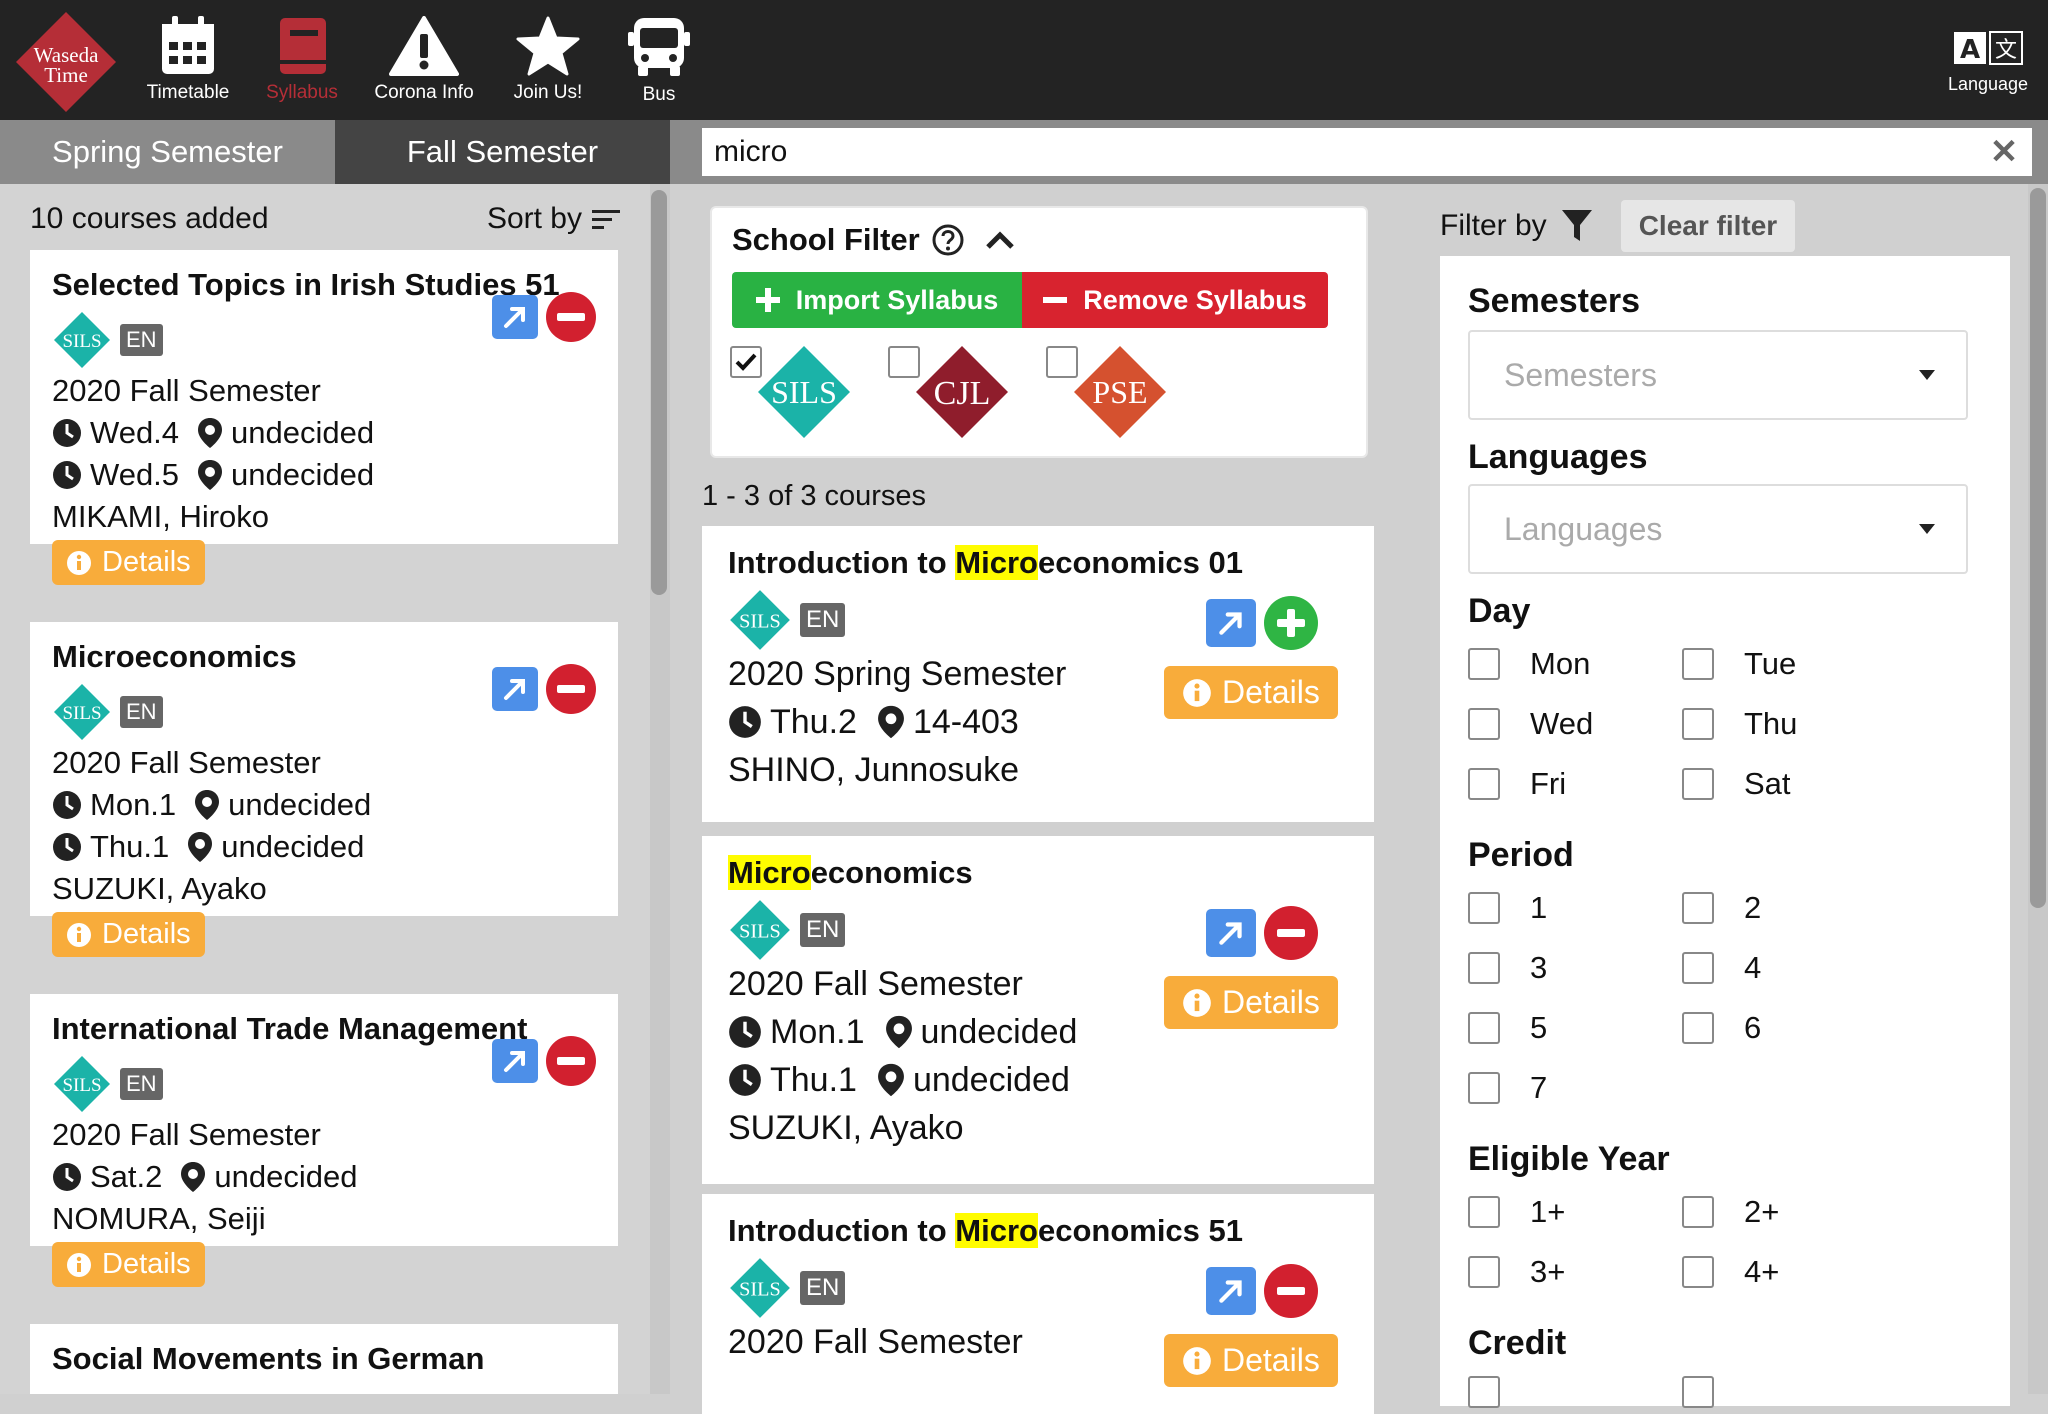 Image resolution: width=2048 pixels, height=1414 pixels. What do you see at coordinates (1721, 908) in the screenshot?
I see `period-option-2: 2` at bounding box center [1721, 908].